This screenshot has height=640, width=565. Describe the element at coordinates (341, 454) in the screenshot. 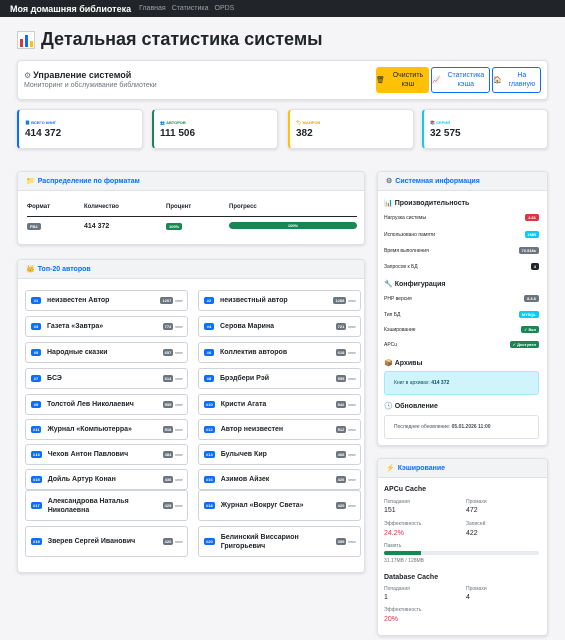

I see `author-count-badge: 468` at that location.